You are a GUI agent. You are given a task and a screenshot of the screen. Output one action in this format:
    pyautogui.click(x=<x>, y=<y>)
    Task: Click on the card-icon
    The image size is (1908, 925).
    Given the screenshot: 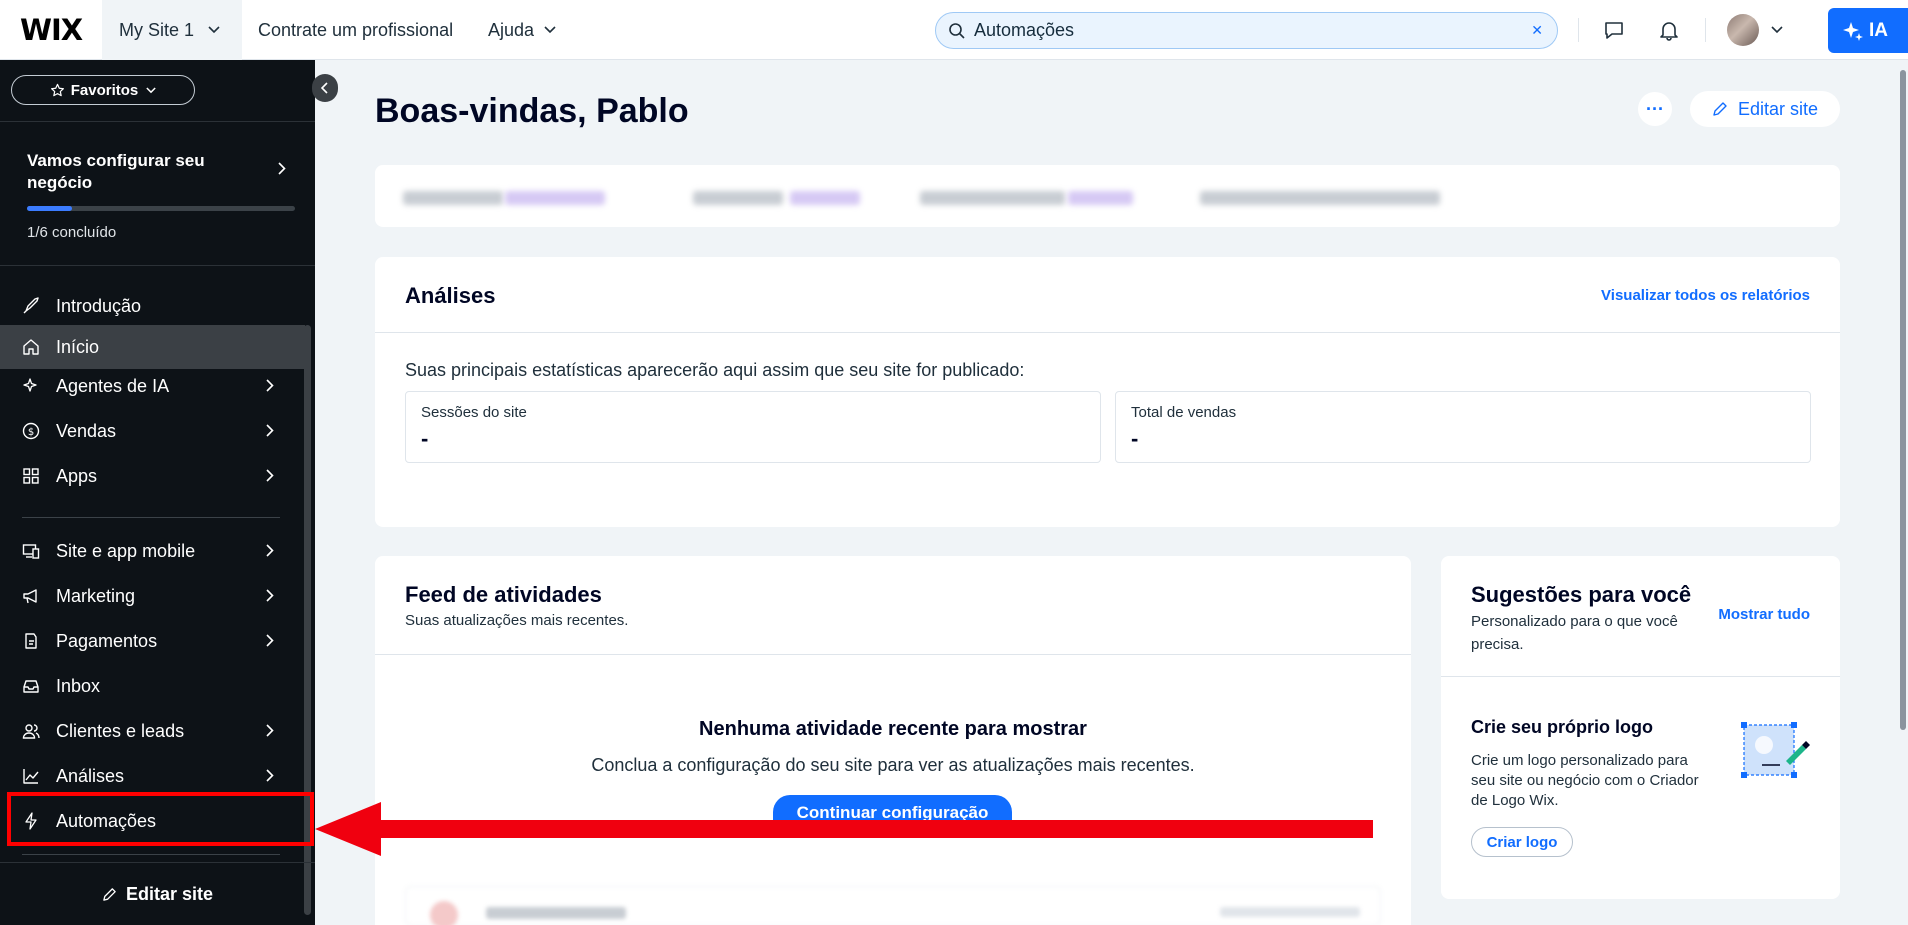 What is the action you would take?
    pyautogui.click(x=31, y=641)
    